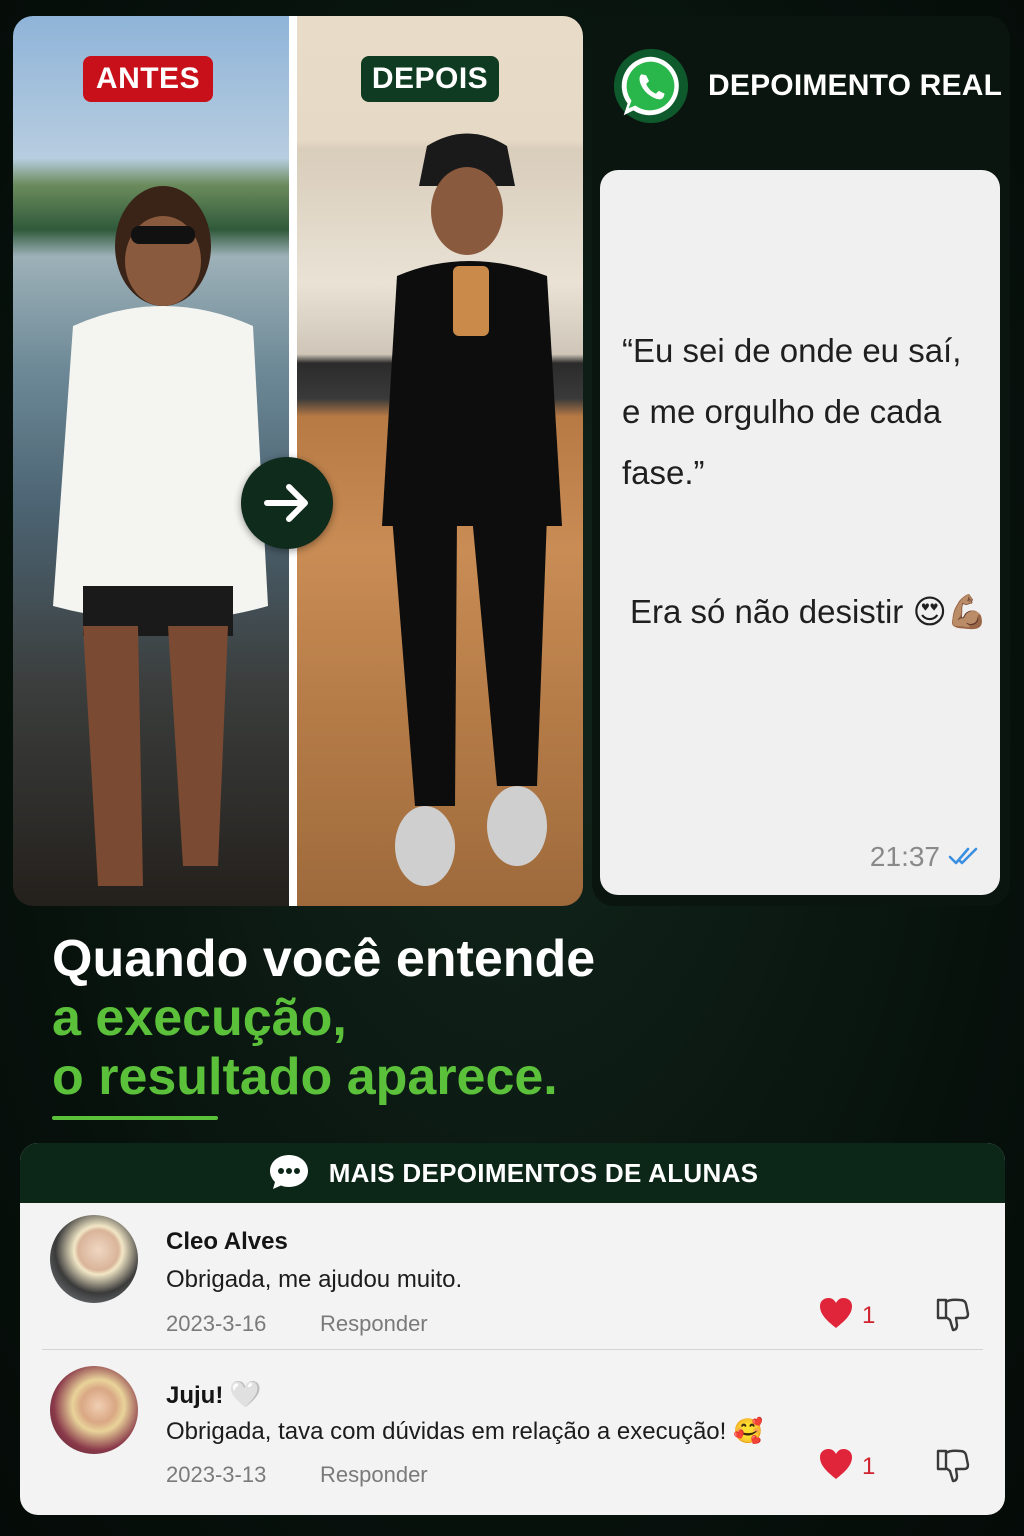 The height and width of the screenshot is (1536, 1024). Describe the element at coordinates (472, 509) in the screenshot. I see `after-person-figure` at that location.